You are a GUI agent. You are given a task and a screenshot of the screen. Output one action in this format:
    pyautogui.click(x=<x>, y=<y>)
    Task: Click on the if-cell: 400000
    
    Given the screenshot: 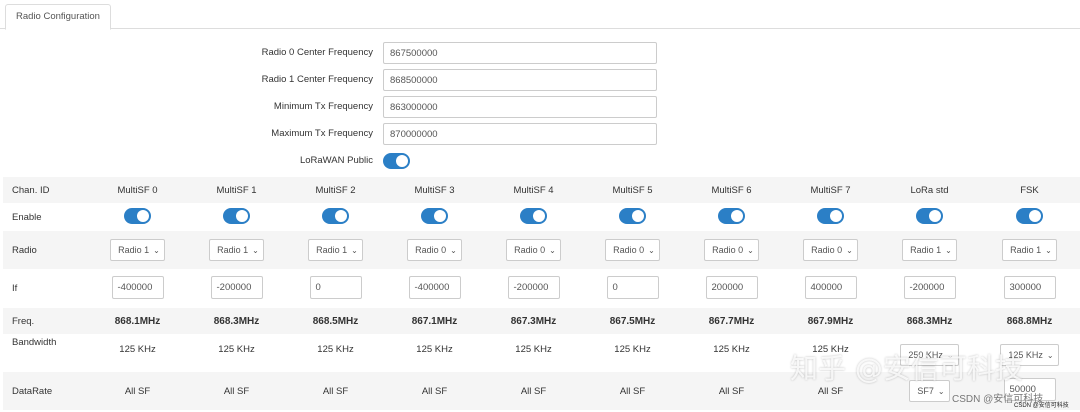 What is the action you would take?
    pyautogui.click(x=830, y=288)
    